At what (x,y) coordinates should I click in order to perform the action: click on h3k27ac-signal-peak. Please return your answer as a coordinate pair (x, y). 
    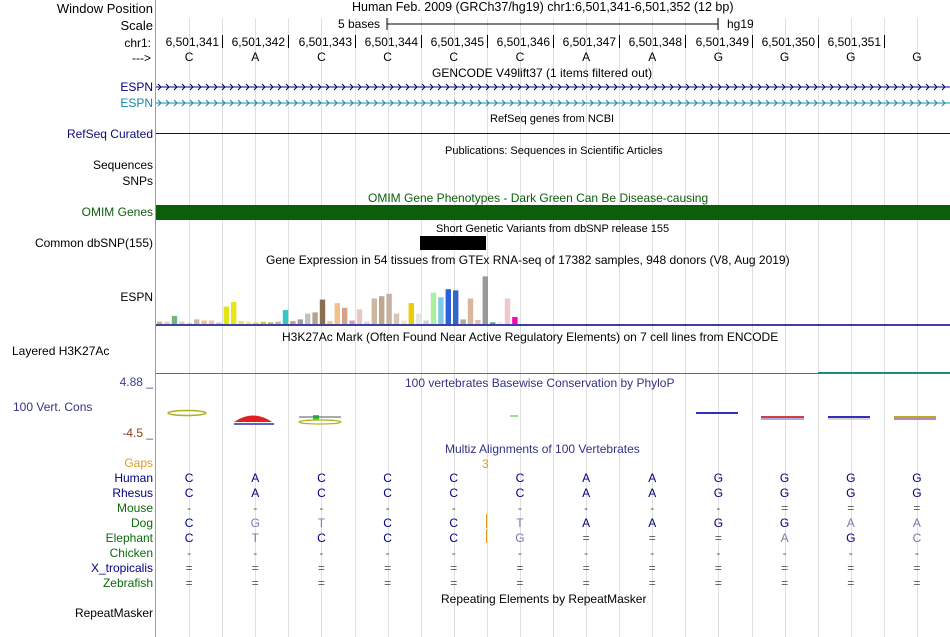
    Looking at the image, I should click on (884, 372).